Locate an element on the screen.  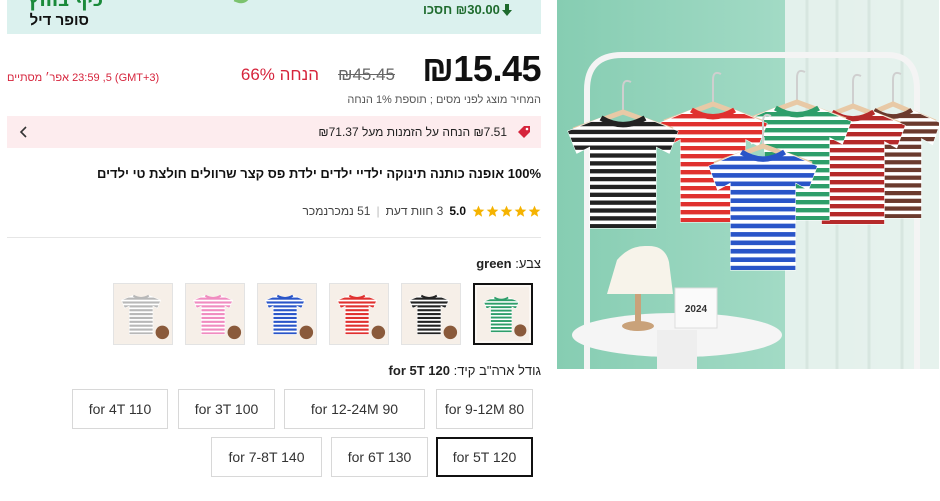
color-swatch-gray is located at coordinates (143, 314).